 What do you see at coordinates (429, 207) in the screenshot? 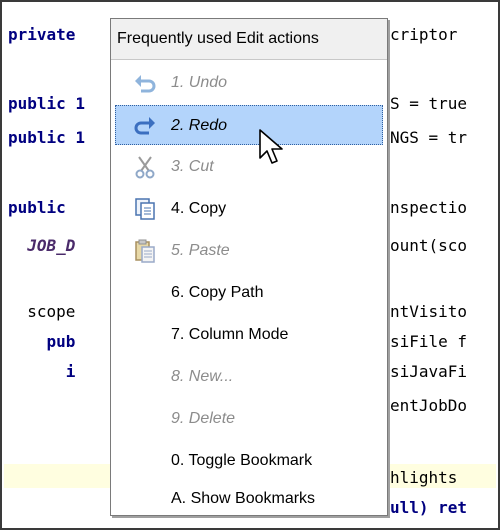
I see `code-fragment: nspectio` at bounding box center [429, 207].